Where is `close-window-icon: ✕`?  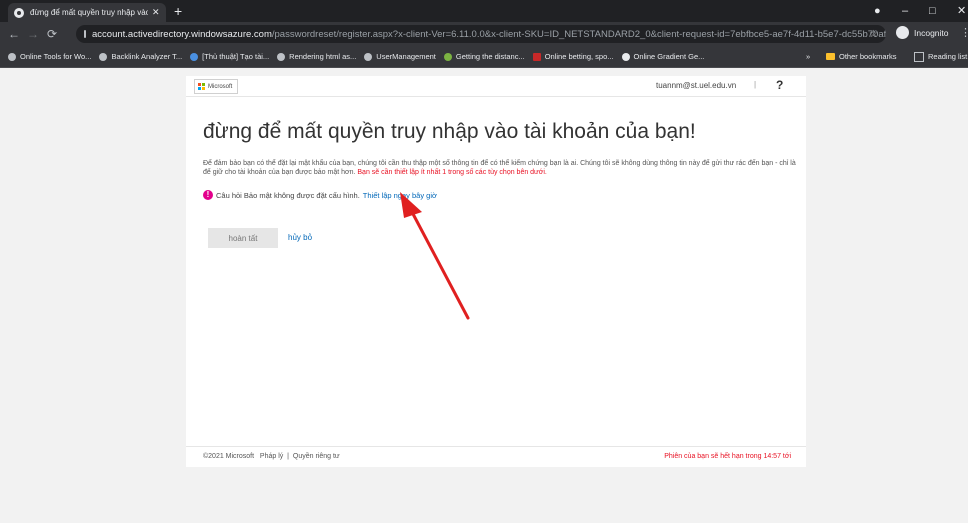 close-window-icon: ✕ is located at coordinates (961, 11).